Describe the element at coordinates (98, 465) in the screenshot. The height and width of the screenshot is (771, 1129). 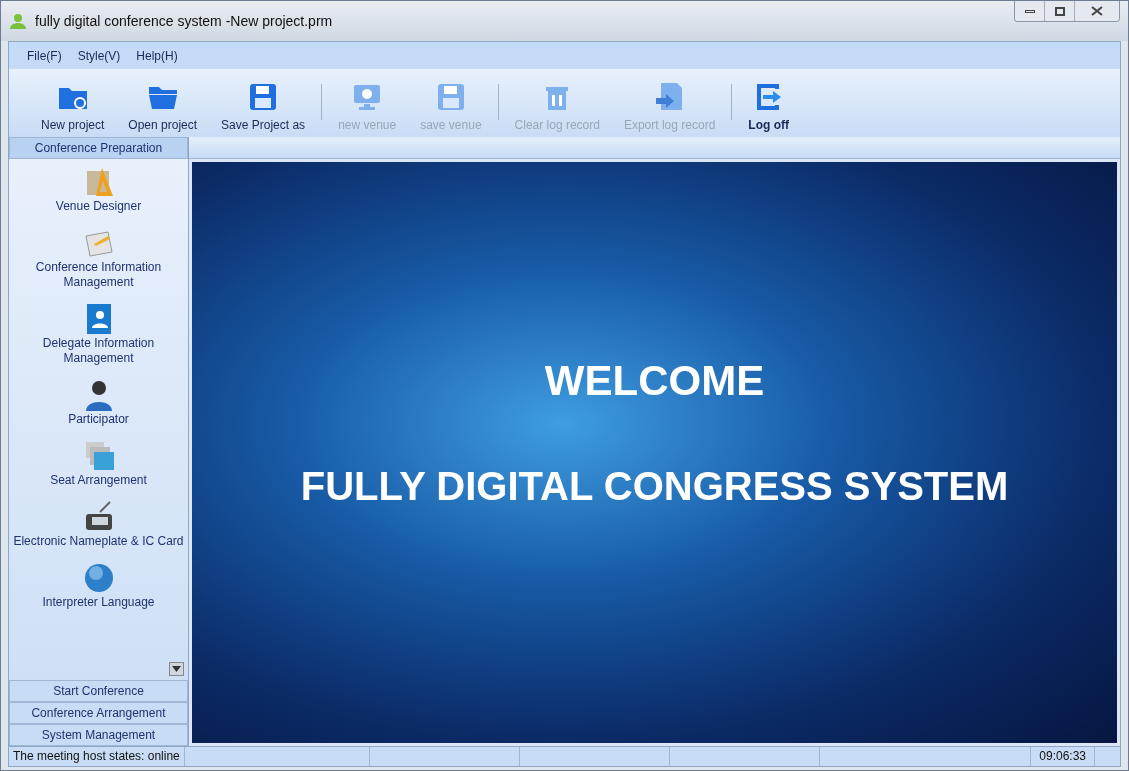
I see `sidebar-item: Seat Arrangement` at that location.